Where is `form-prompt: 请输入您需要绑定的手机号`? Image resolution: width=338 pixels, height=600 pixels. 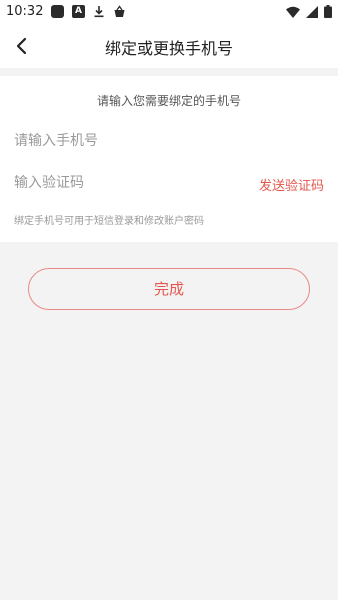
form-prompt: 请输入您需要绑定的手机号 is located at coordinates (168, 101).